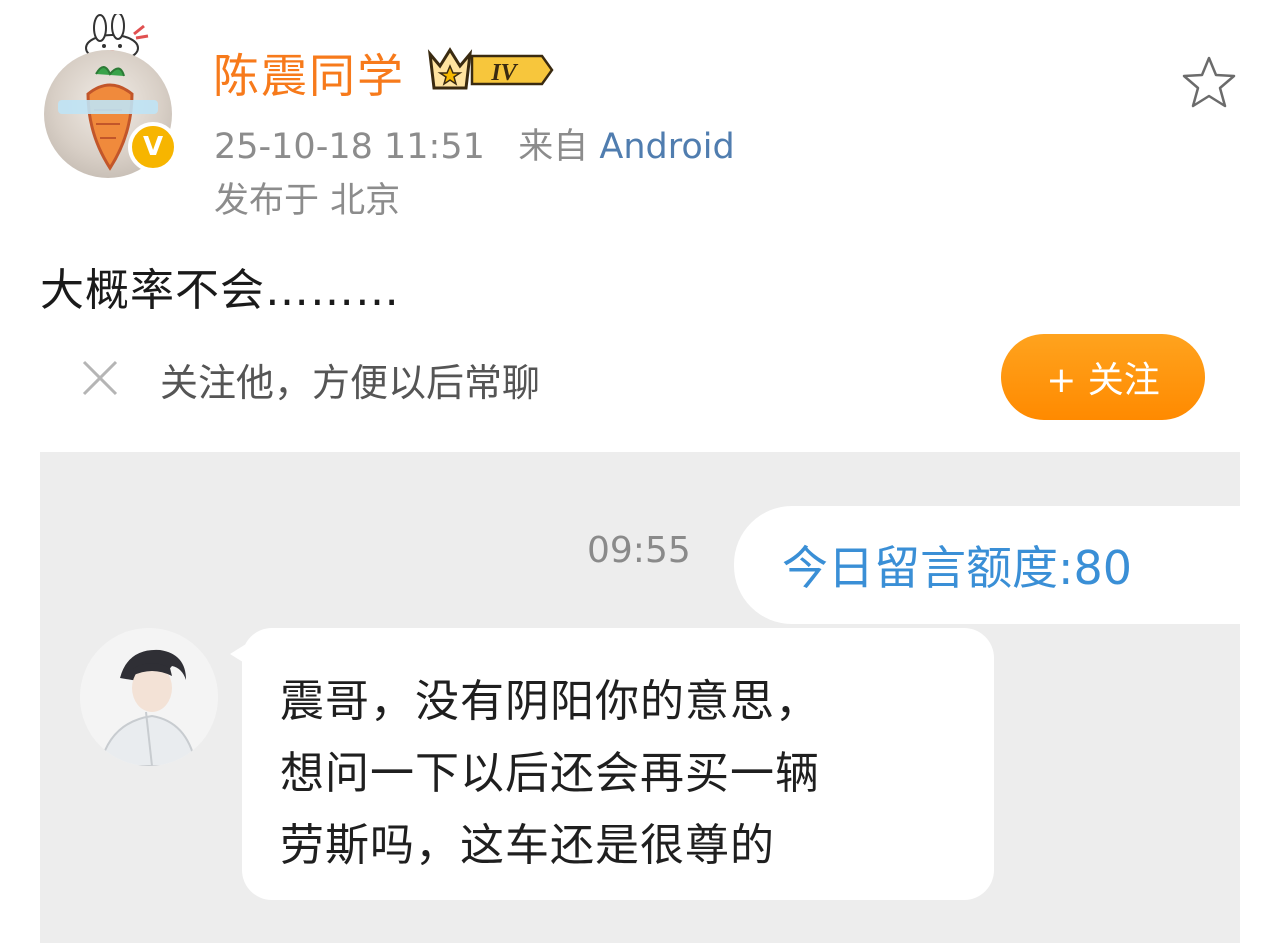  I want to click on quota-message-bubble: 今日留言额度:80, so click(987, 565).